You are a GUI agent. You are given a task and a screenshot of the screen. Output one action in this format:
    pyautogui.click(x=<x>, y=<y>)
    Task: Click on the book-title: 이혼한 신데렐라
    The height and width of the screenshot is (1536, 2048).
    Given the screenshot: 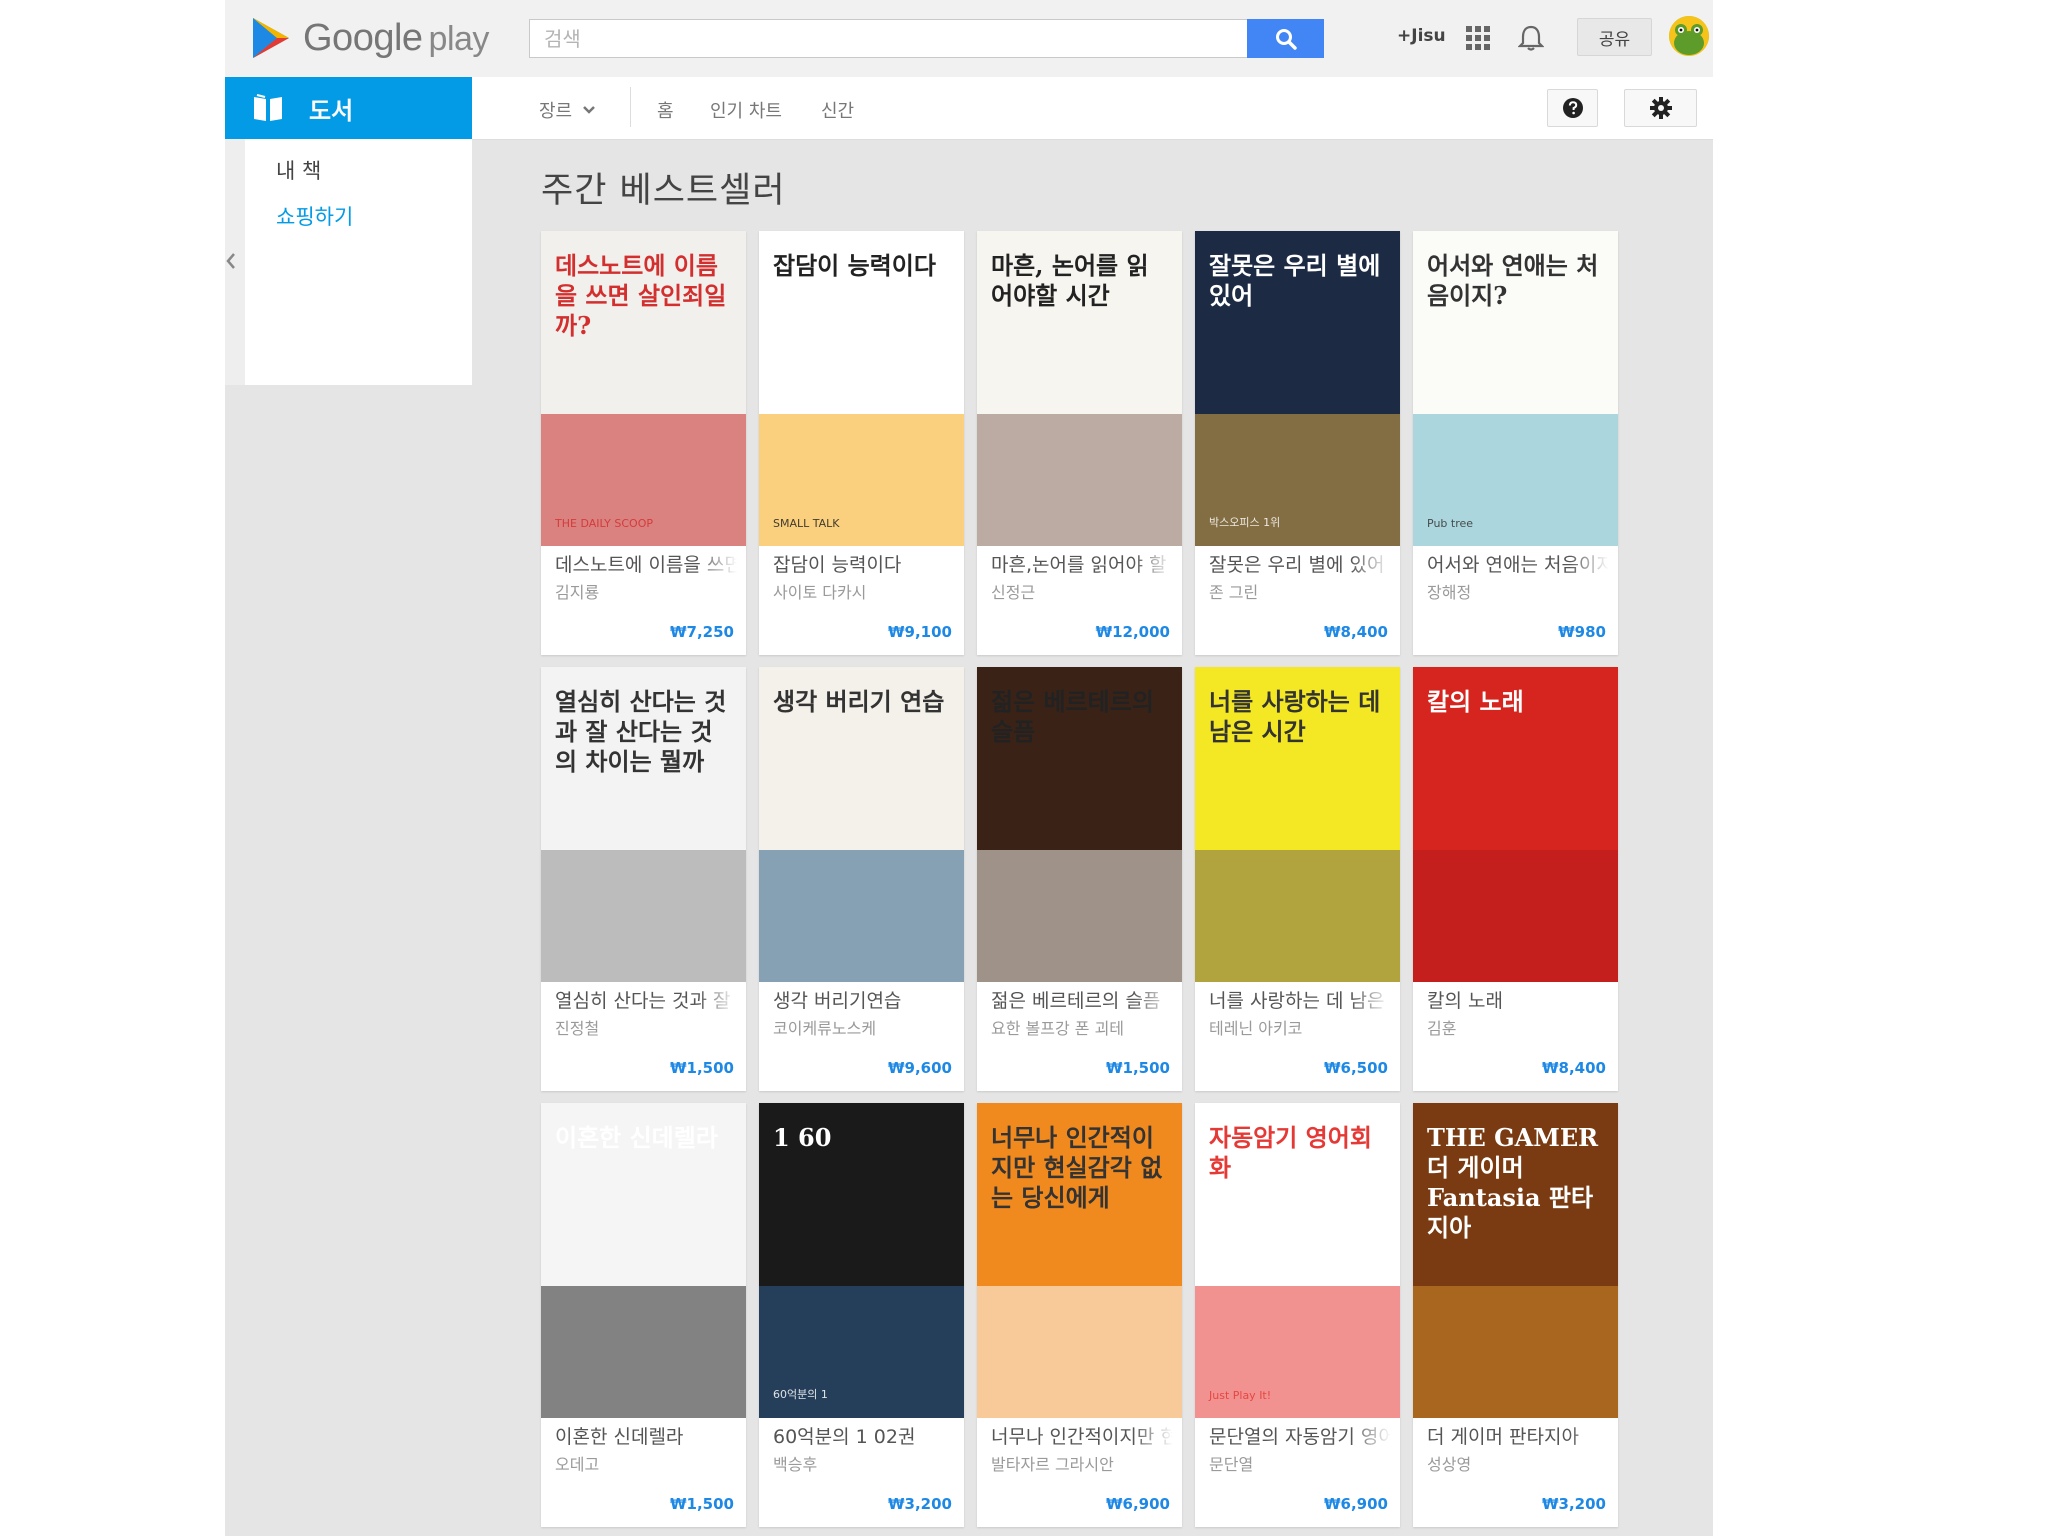 What is the action you would take?
    pyautogui.click(x=646, y=1435)
    